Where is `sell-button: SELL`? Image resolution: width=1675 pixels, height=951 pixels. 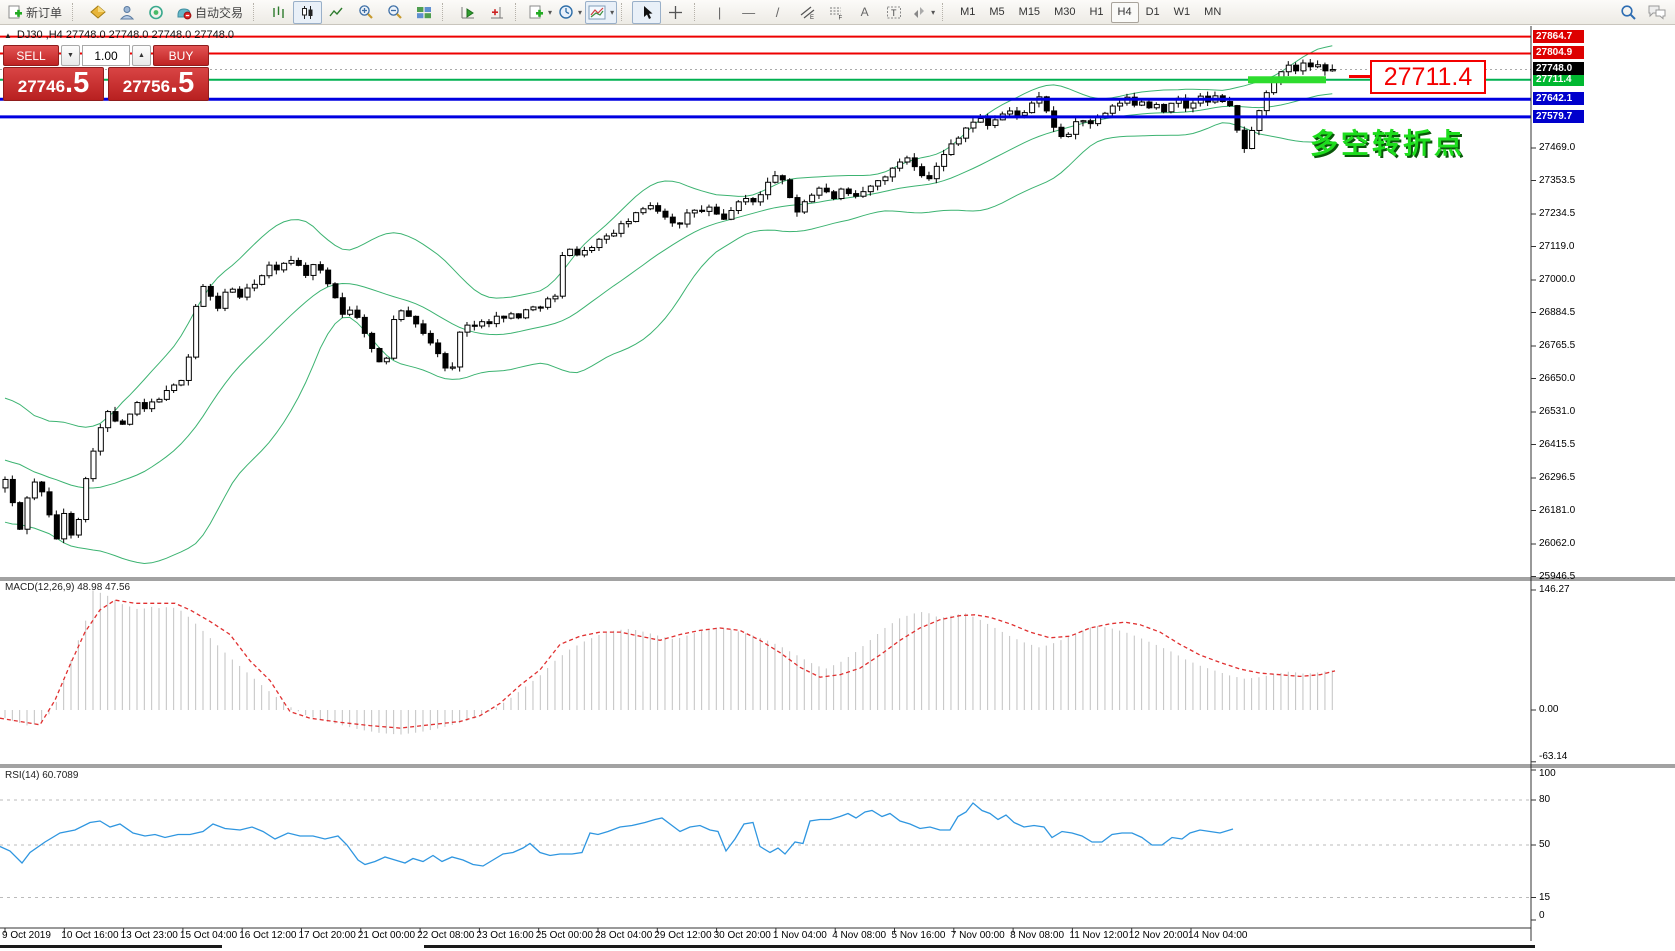 sell-button: SELL is located at coordinates (31, 55).